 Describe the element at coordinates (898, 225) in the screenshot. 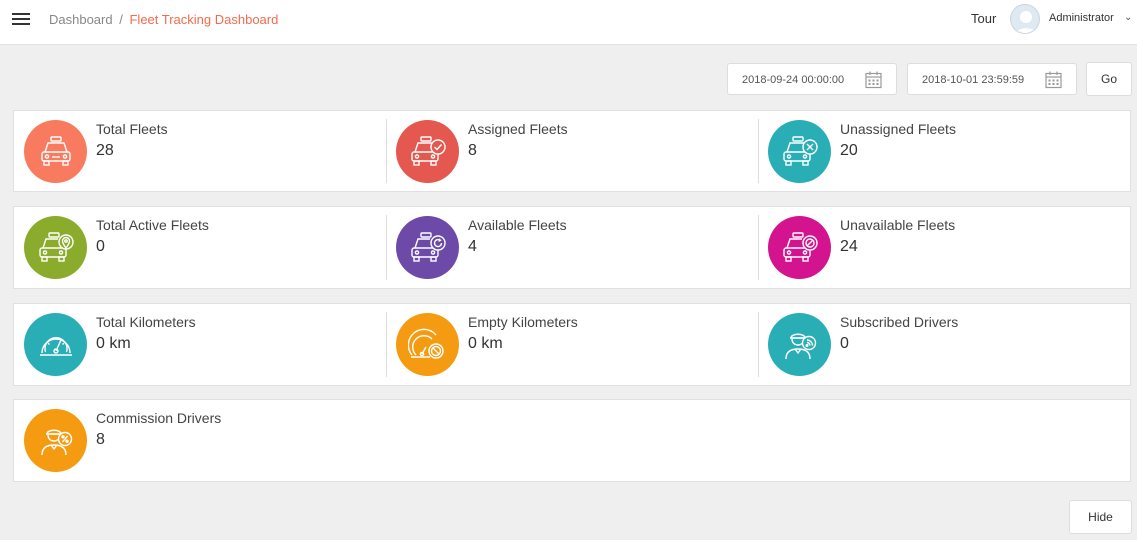

I see `stat-label: Unavailable Fleets` at that location.